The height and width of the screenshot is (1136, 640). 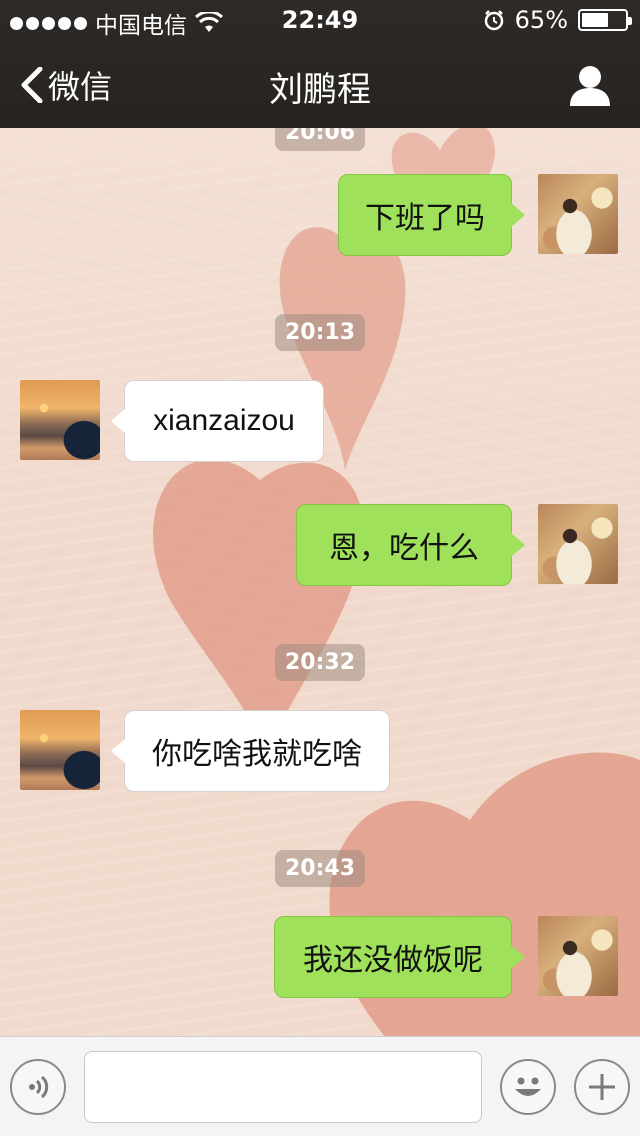 What do you see at coordinates (320, 90) in the screenshot?
I see `chat-title: 刘鹏程` at bounding box center [320, 90].